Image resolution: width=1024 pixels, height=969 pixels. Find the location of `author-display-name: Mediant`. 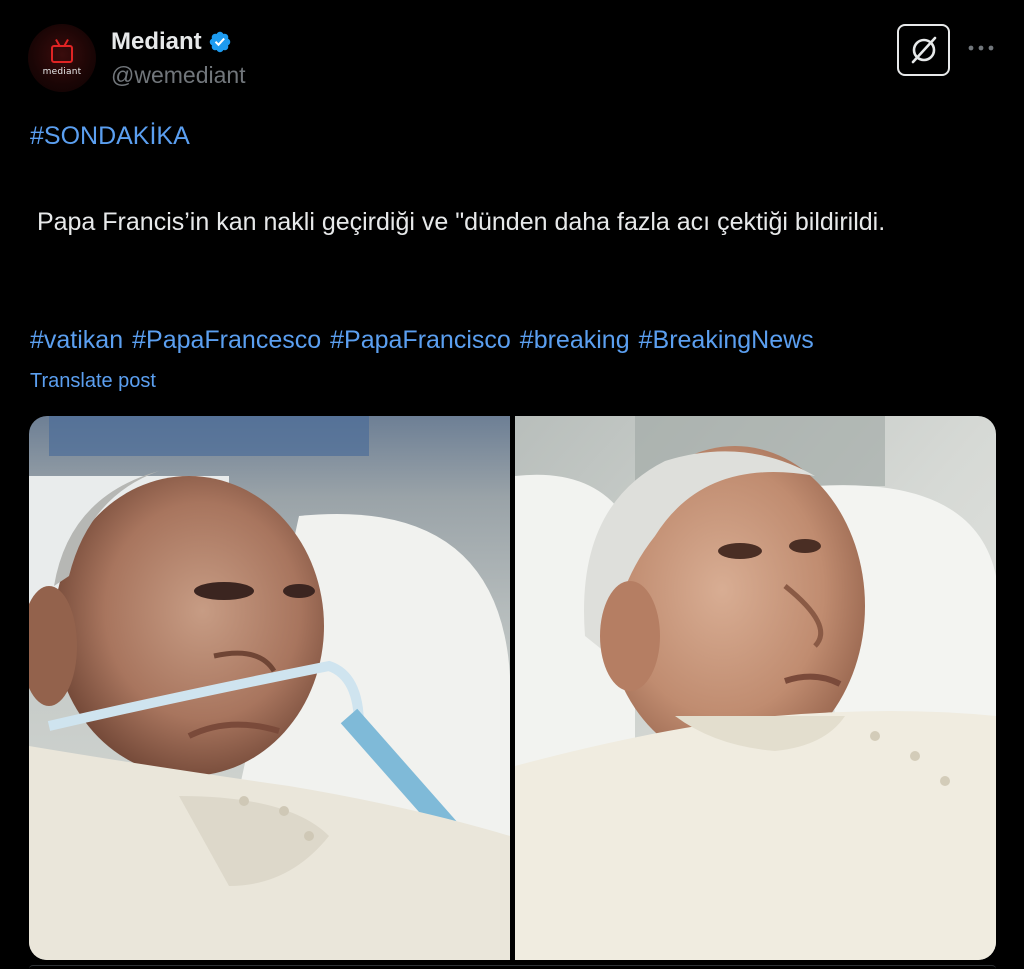

author-display-name: Mediant is located at coordinates (156, 42).